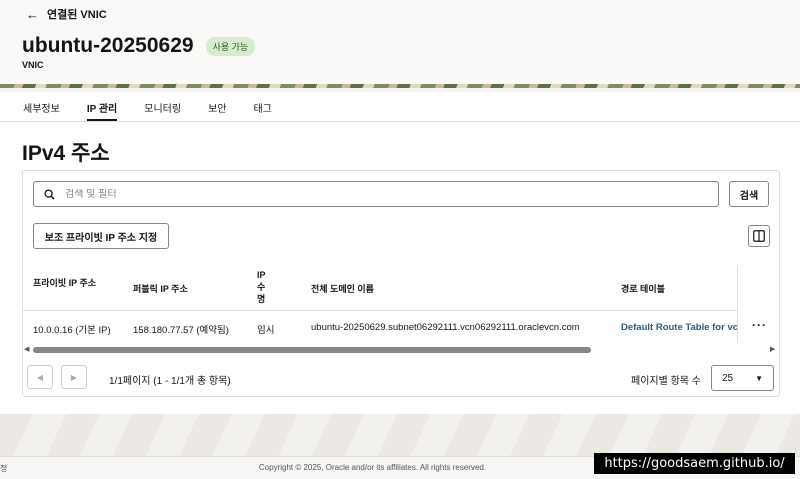 Image resolution: width=800 pixels, height=479 pixels. I want to click on status-badge: 사용 가능, so click(230, 46).